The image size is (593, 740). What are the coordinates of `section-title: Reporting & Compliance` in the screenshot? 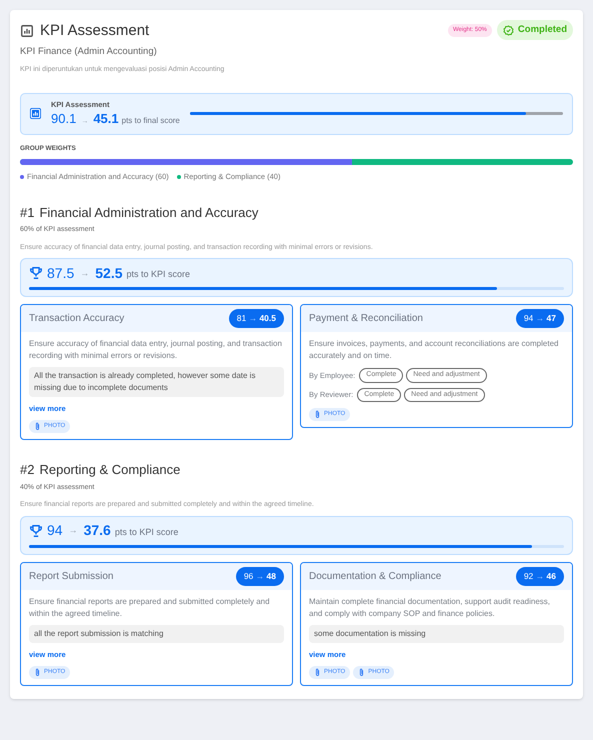 It's located at (109, 470).